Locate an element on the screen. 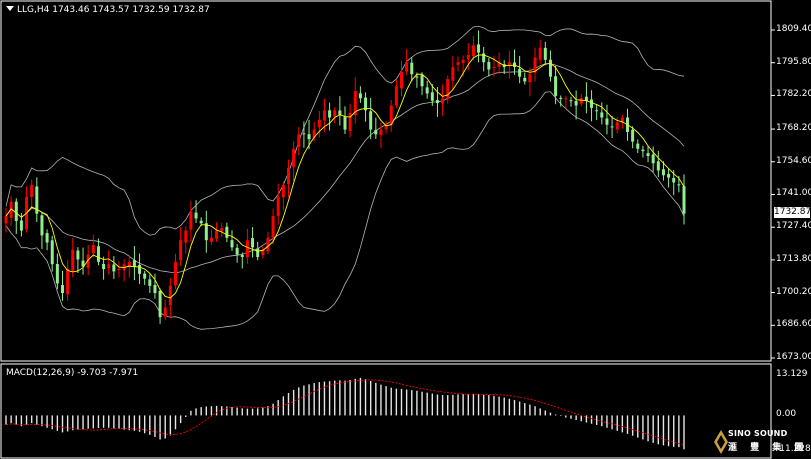 The width and height of the screenshot is (811, 459). price-tick-label: 1741.00 is located at coordinates (793, 193).